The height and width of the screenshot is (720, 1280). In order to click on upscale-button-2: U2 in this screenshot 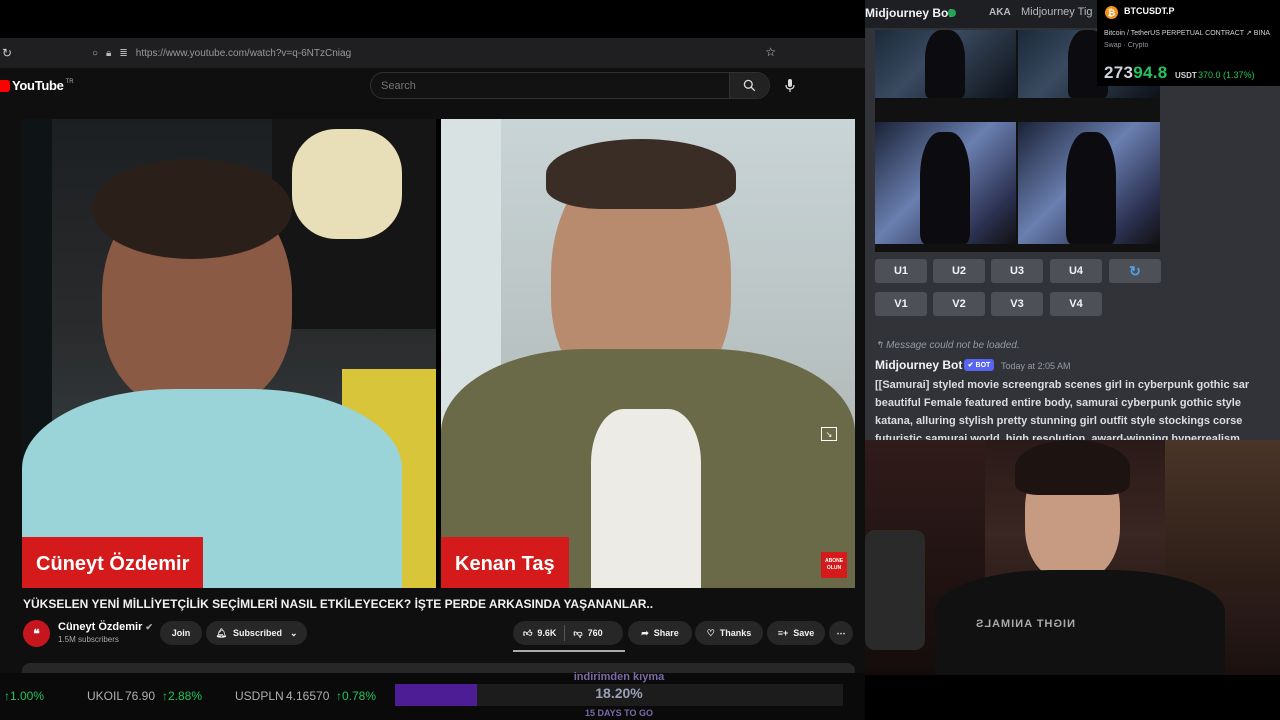, I will do `click(959, 271)`.